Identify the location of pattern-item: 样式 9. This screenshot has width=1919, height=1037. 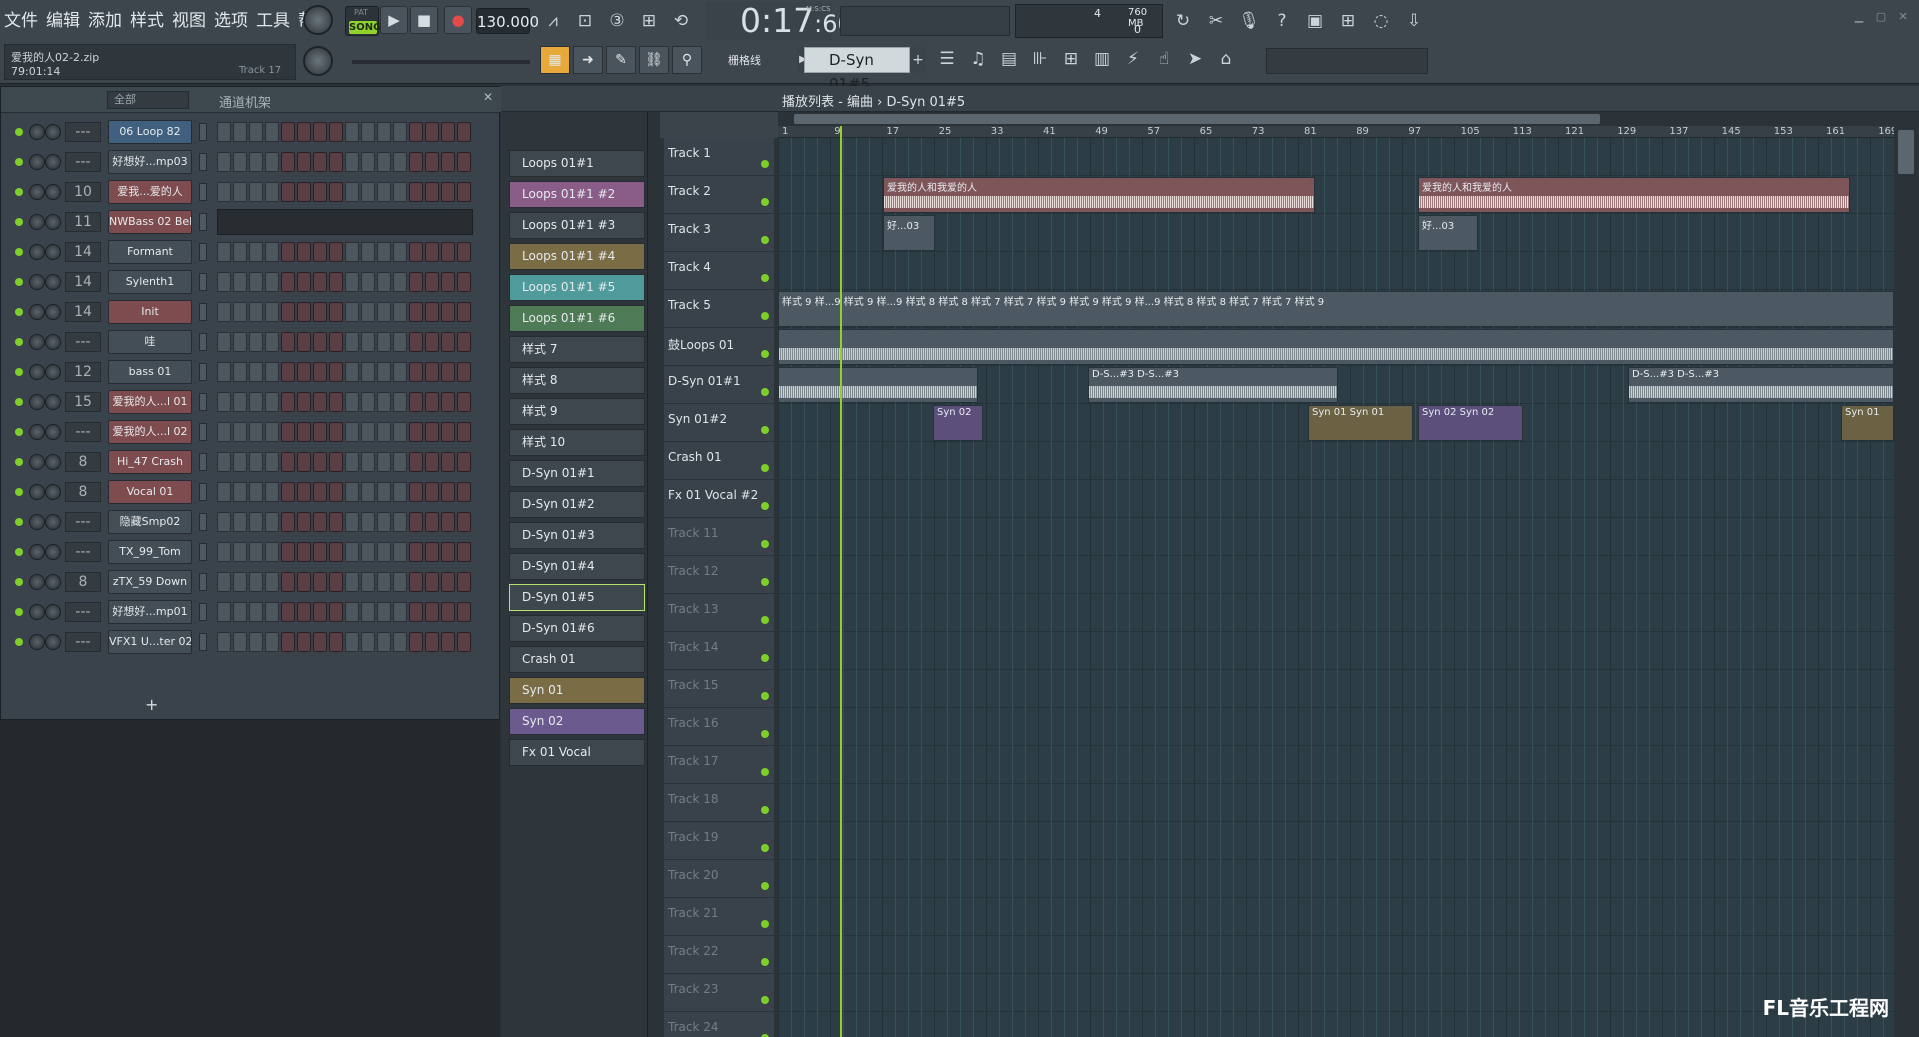
(577, 411).